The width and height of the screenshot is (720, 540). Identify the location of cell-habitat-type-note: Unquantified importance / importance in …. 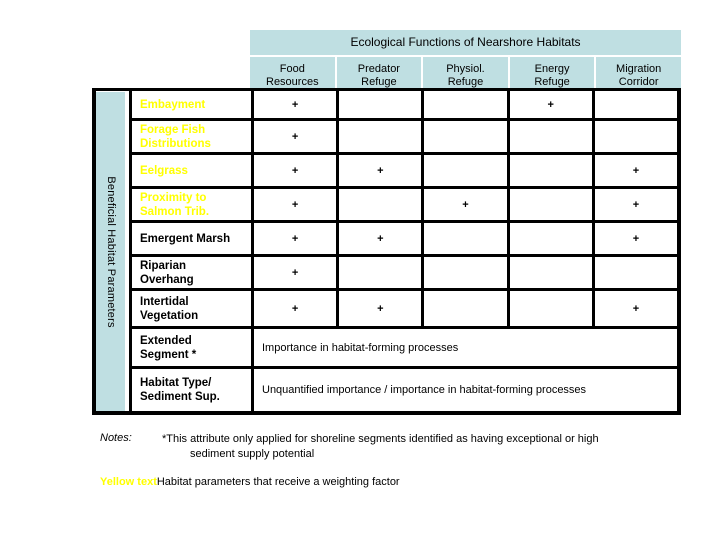
(424, 390).